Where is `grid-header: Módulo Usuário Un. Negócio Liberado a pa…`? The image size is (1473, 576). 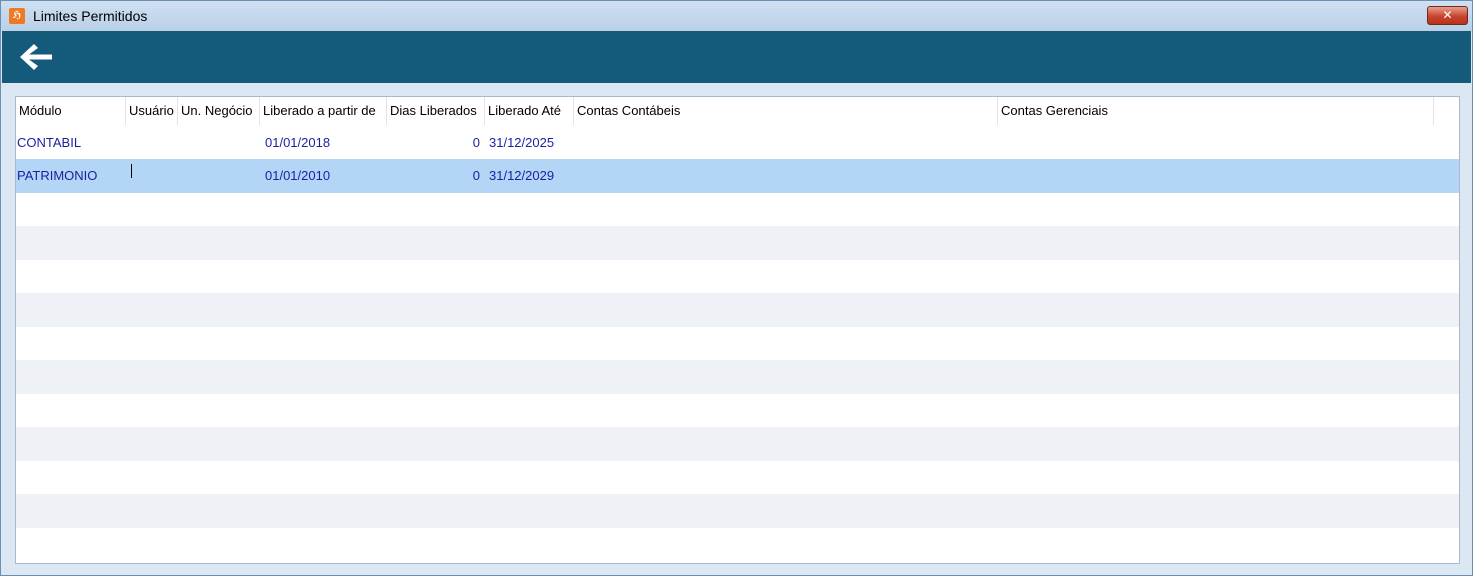
grid-header: Módulo Usuário Un. Negócio Liberado a pa… is located at coordinates (737, 111).